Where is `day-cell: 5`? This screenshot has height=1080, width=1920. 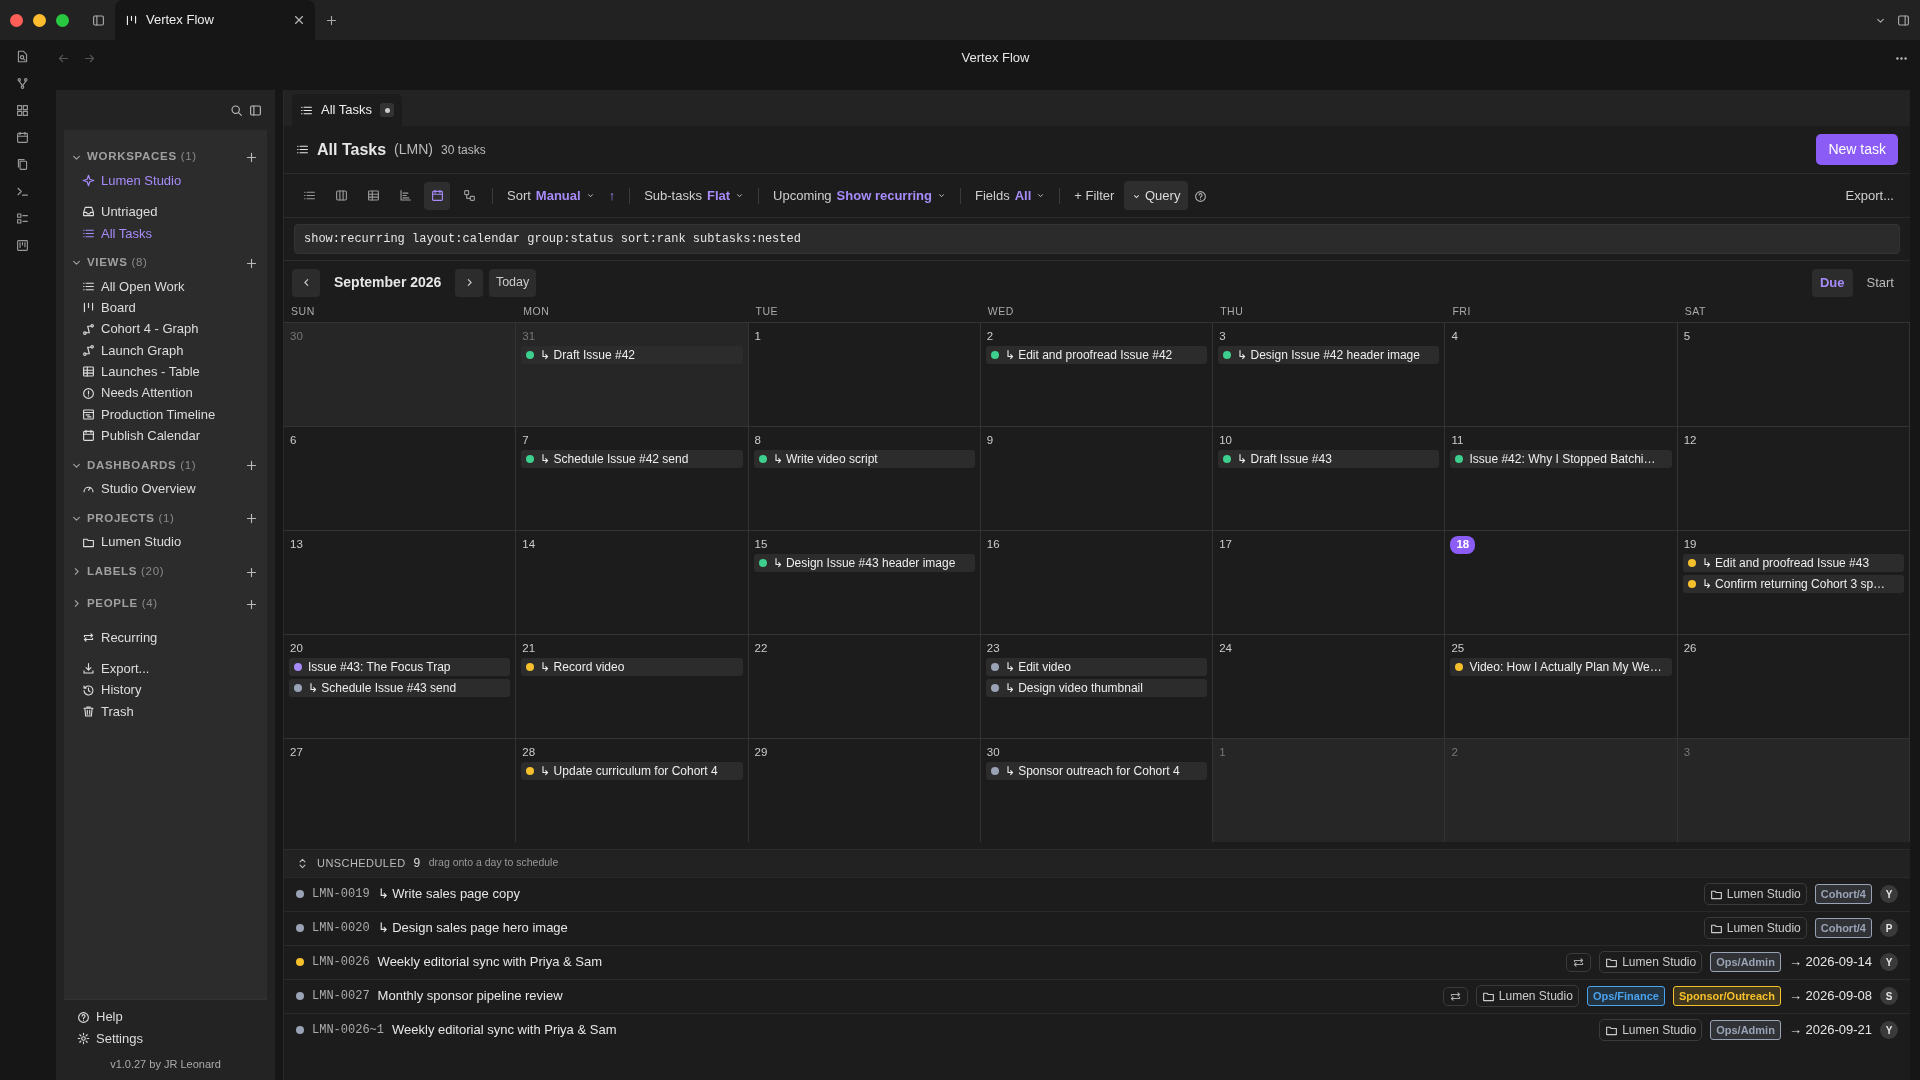
day-cell: 5 is located at coordinates (1793, 374).